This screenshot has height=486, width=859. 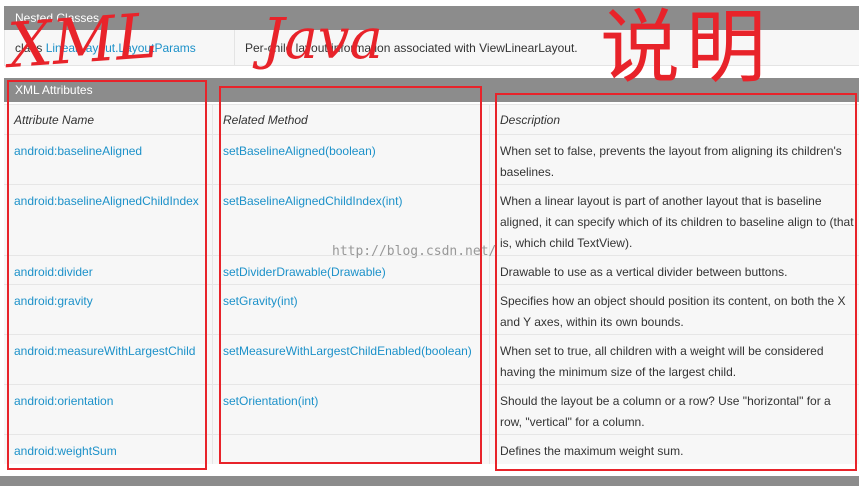 I want to click on attribute-link: android:divider, so click(x=53, y=272).